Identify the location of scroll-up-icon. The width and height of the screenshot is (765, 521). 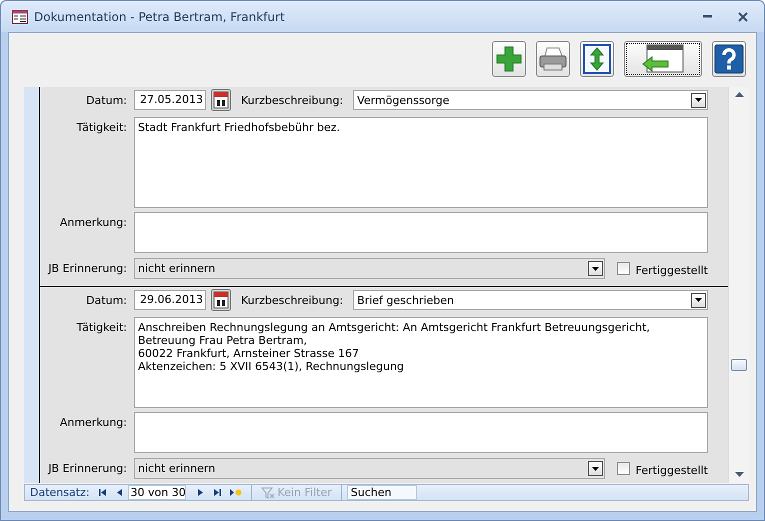
(739, 94).